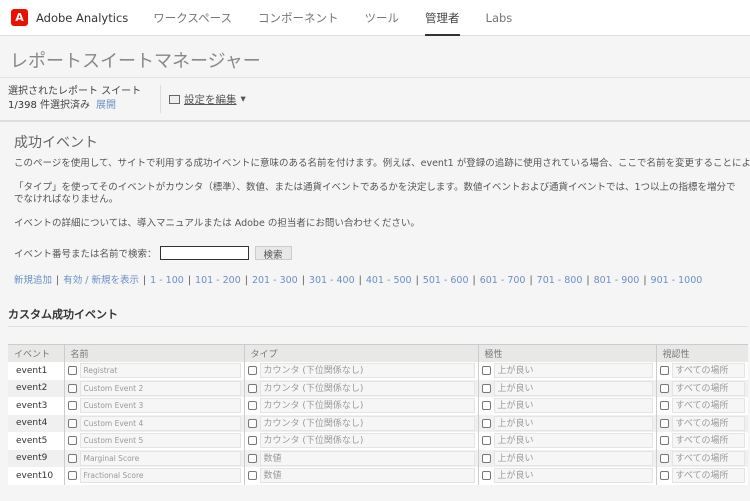 The width and height of the screenshot is (750, 501). I want to click on header-polarity: 極性, so click(566, 353).